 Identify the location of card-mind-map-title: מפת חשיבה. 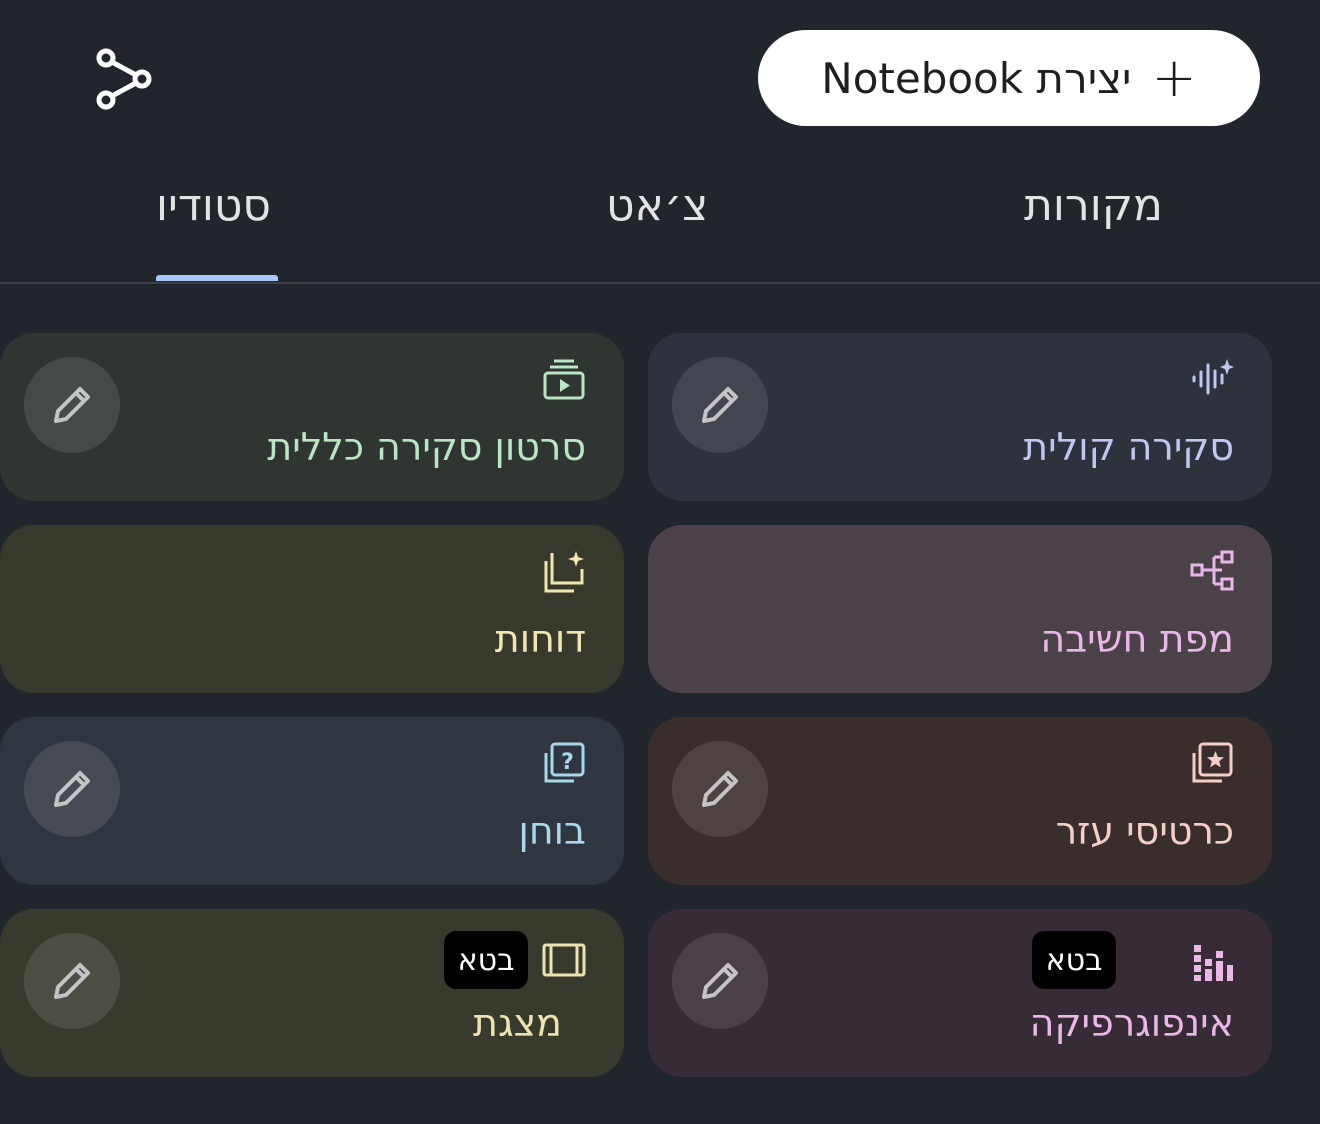
(1137, 639).